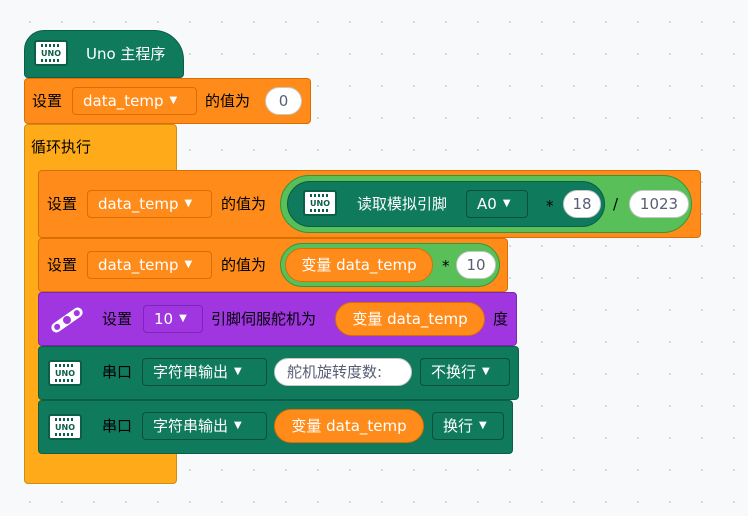 This screenshot has width=748, height=516. I want to click on newline-dropdown: 不换行 ▼, so click(465, 372).